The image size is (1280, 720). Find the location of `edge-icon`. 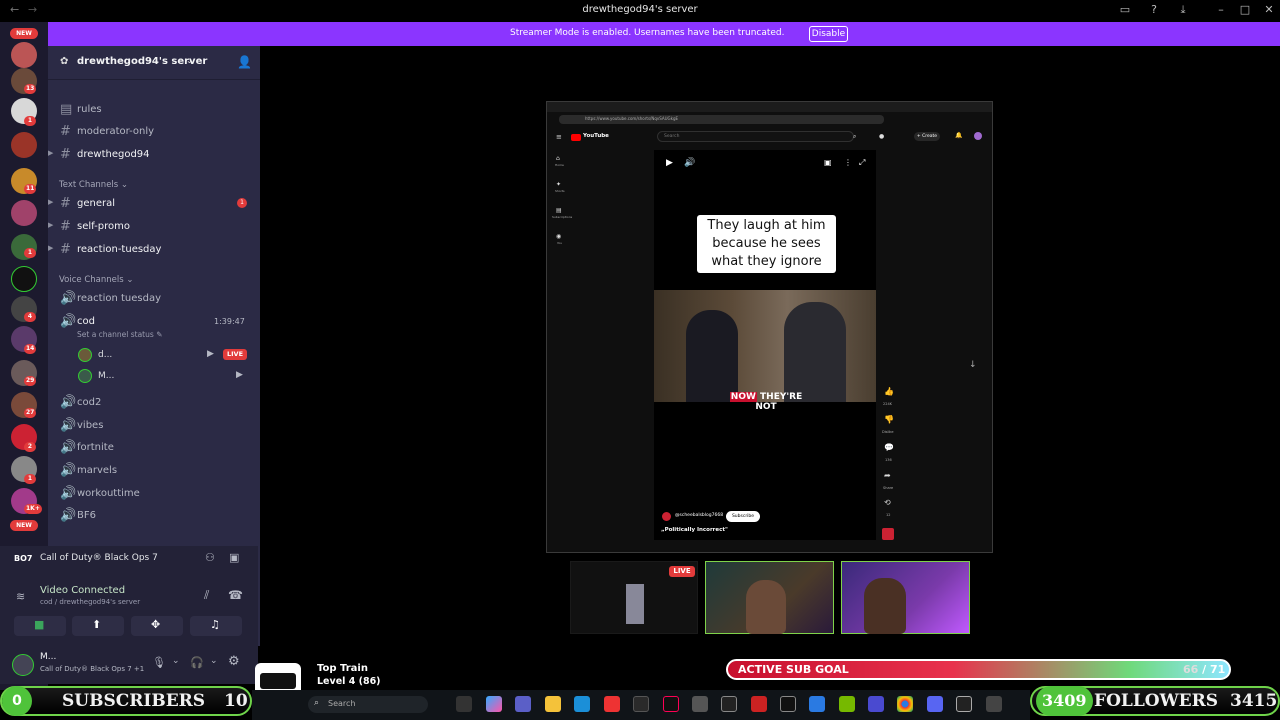

edge-icon is located at coordinates (582, 704).